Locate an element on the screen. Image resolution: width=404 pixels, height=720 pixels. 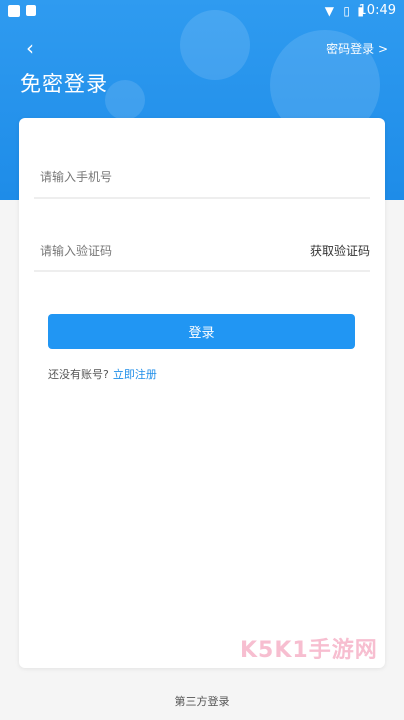
login-button: 登录 is located at coordinates (201, 331).